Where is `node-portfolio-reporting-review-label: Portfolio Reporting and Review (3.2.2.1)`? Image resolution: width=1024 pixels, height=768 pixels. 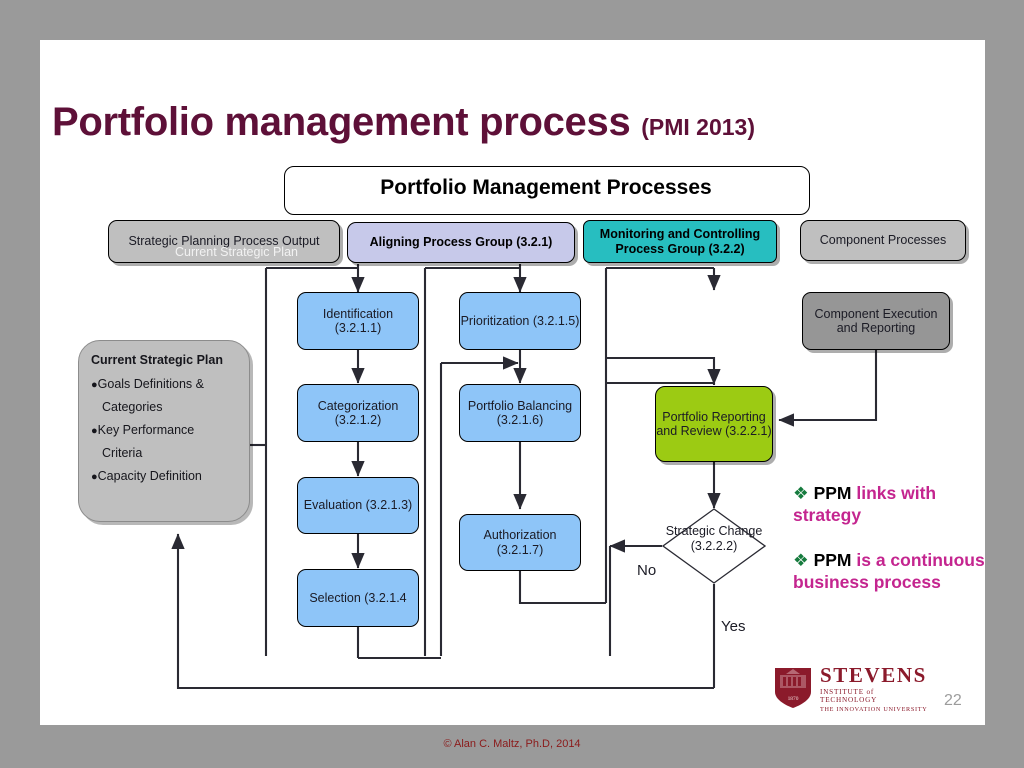
node-portfolio-reporting-review-label: Portfolio Reporting and Review (3.2.2.1) is located at coordinates (714, 424).